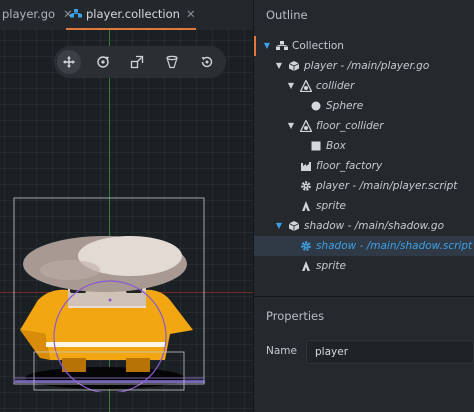  I want to click on outline-item-label: shadow - /main/shadow.script, so click(394, 246).